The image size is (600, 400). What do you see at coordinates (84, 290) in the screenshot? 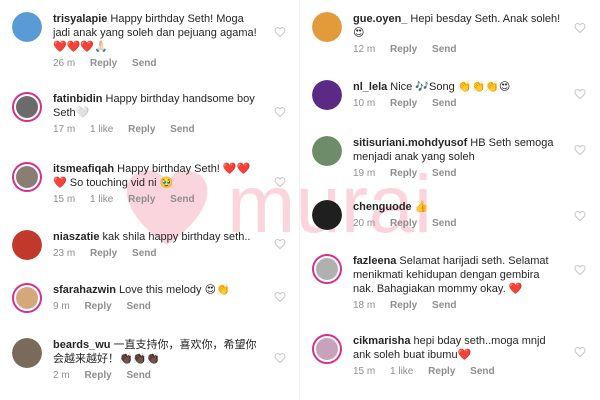
I see `comment-username: sfarahazwin` at bounding box center [84, 290].